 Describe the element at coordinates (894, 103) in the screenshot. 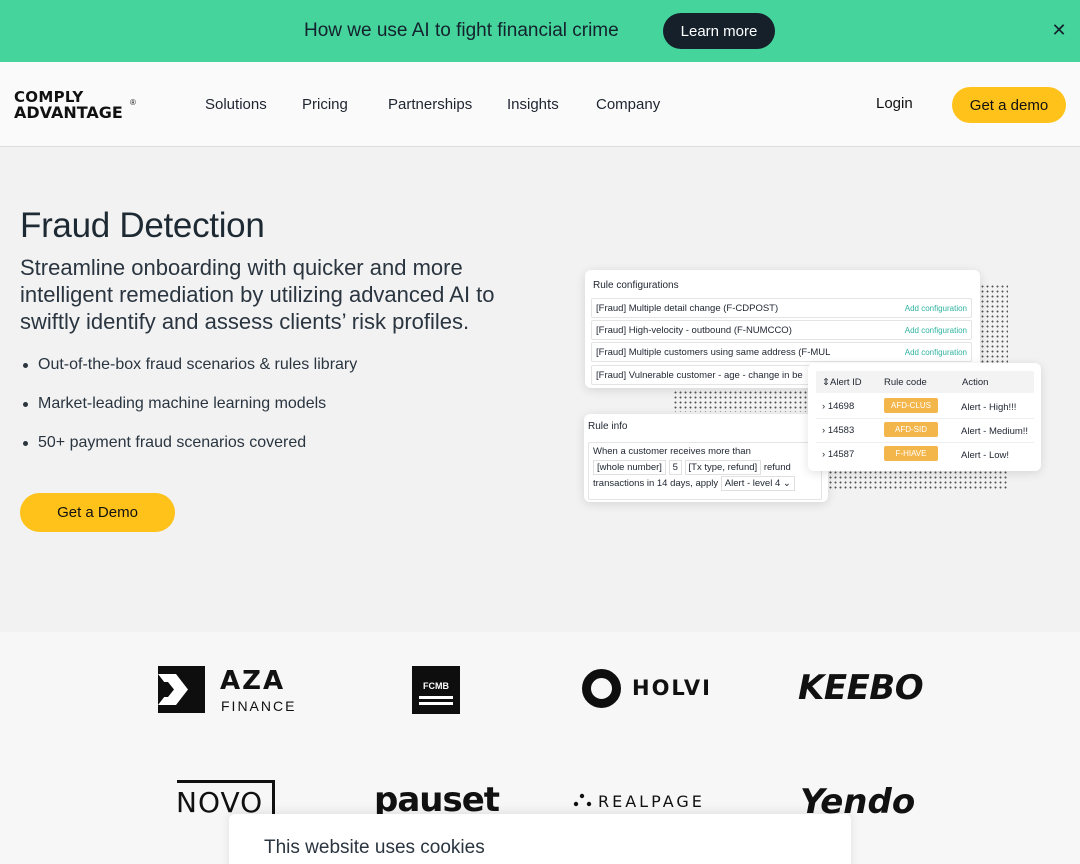

I see `login-link: Login` at that location.